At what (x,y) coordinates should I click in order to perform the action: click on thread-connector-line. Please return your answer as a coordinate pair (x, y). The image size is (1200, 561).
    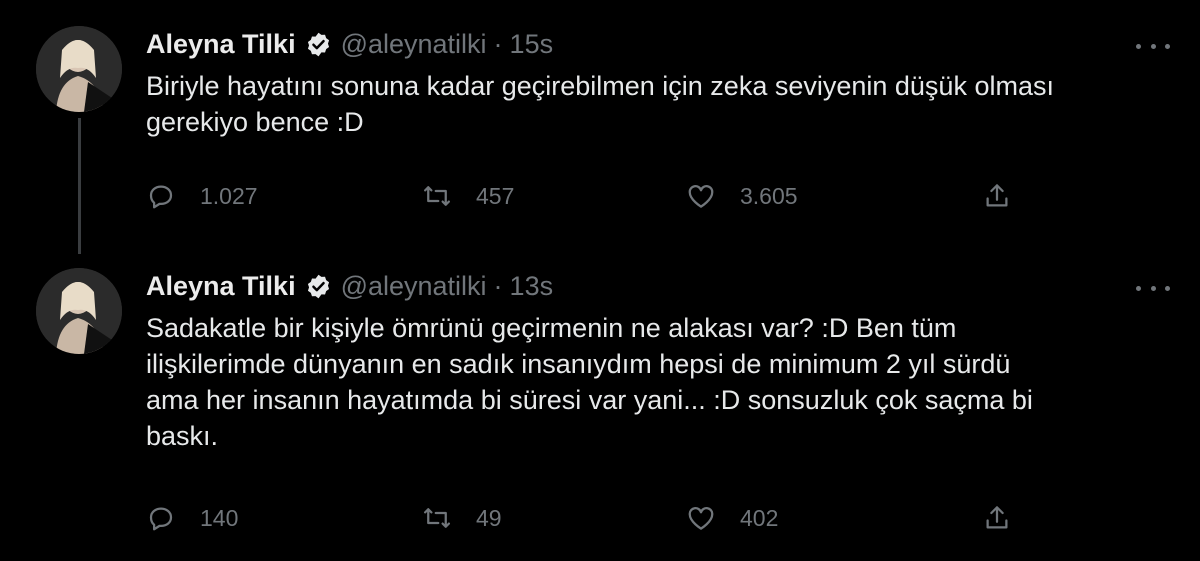
    Looking at the image, I should click on (79, 186).